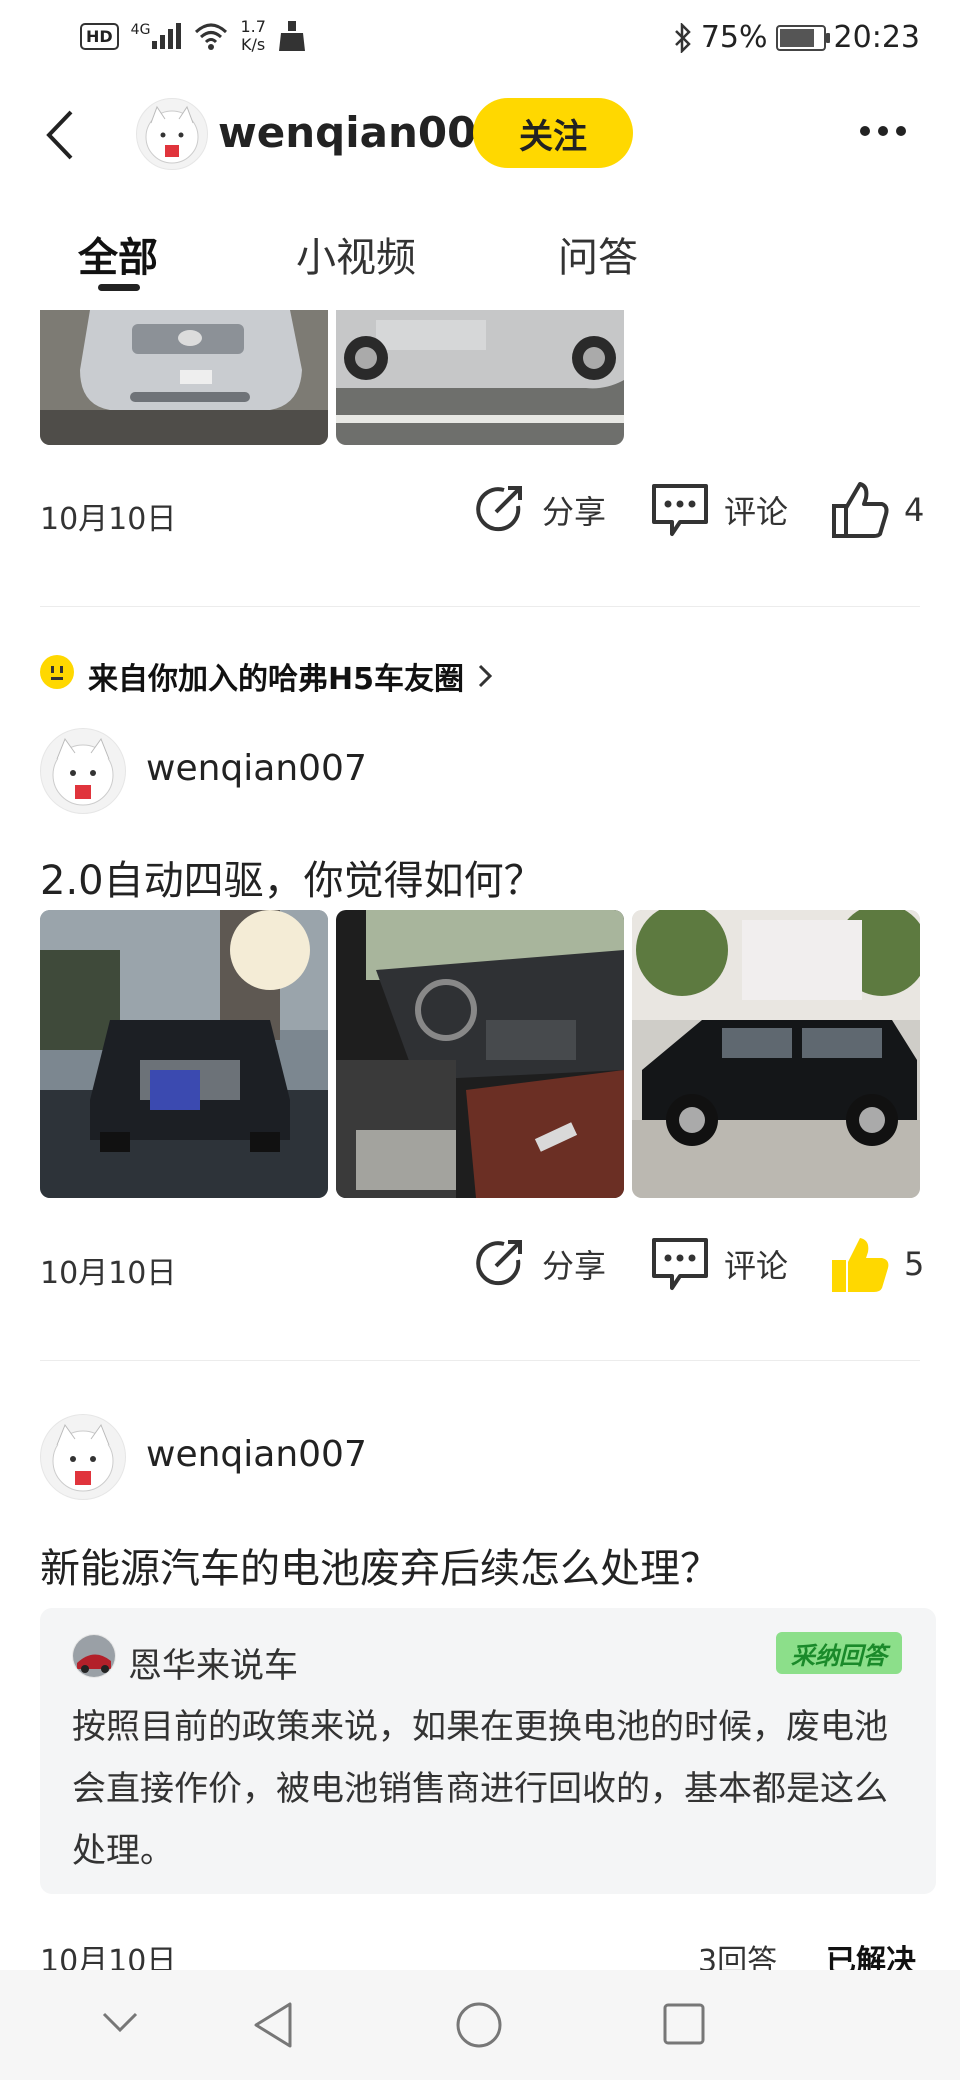  I want to click on like-button: 5, so click(877, 1264).